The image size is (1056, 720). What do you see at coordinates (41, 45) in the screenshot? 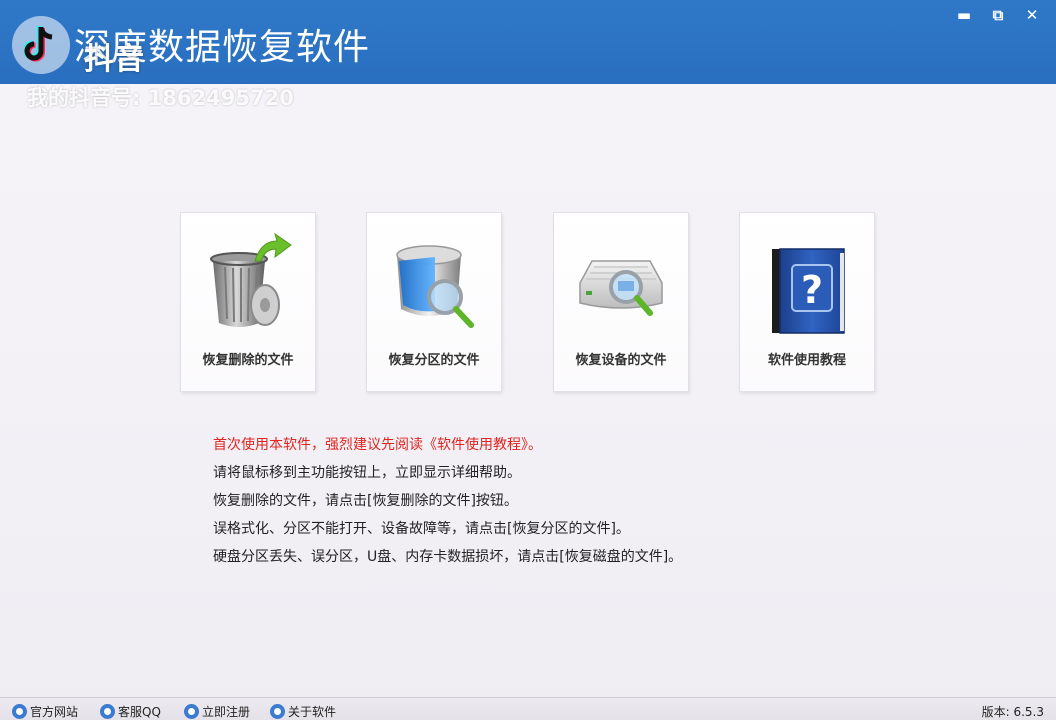
I see `tiktok-note-icon` at bounding box center [41, 45].